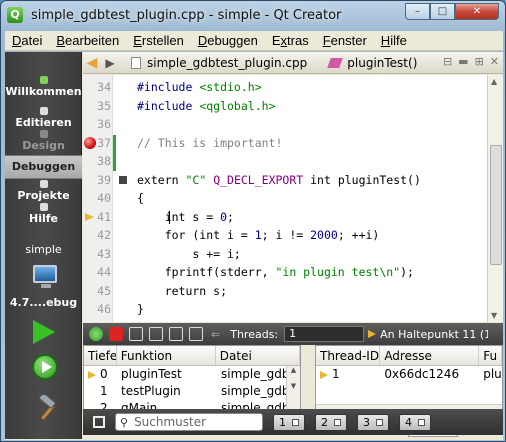  What do you see at coordinates (290, 40) in the screenshot?
I see `menu-extras: Extras` at bounding box center [290, 40].